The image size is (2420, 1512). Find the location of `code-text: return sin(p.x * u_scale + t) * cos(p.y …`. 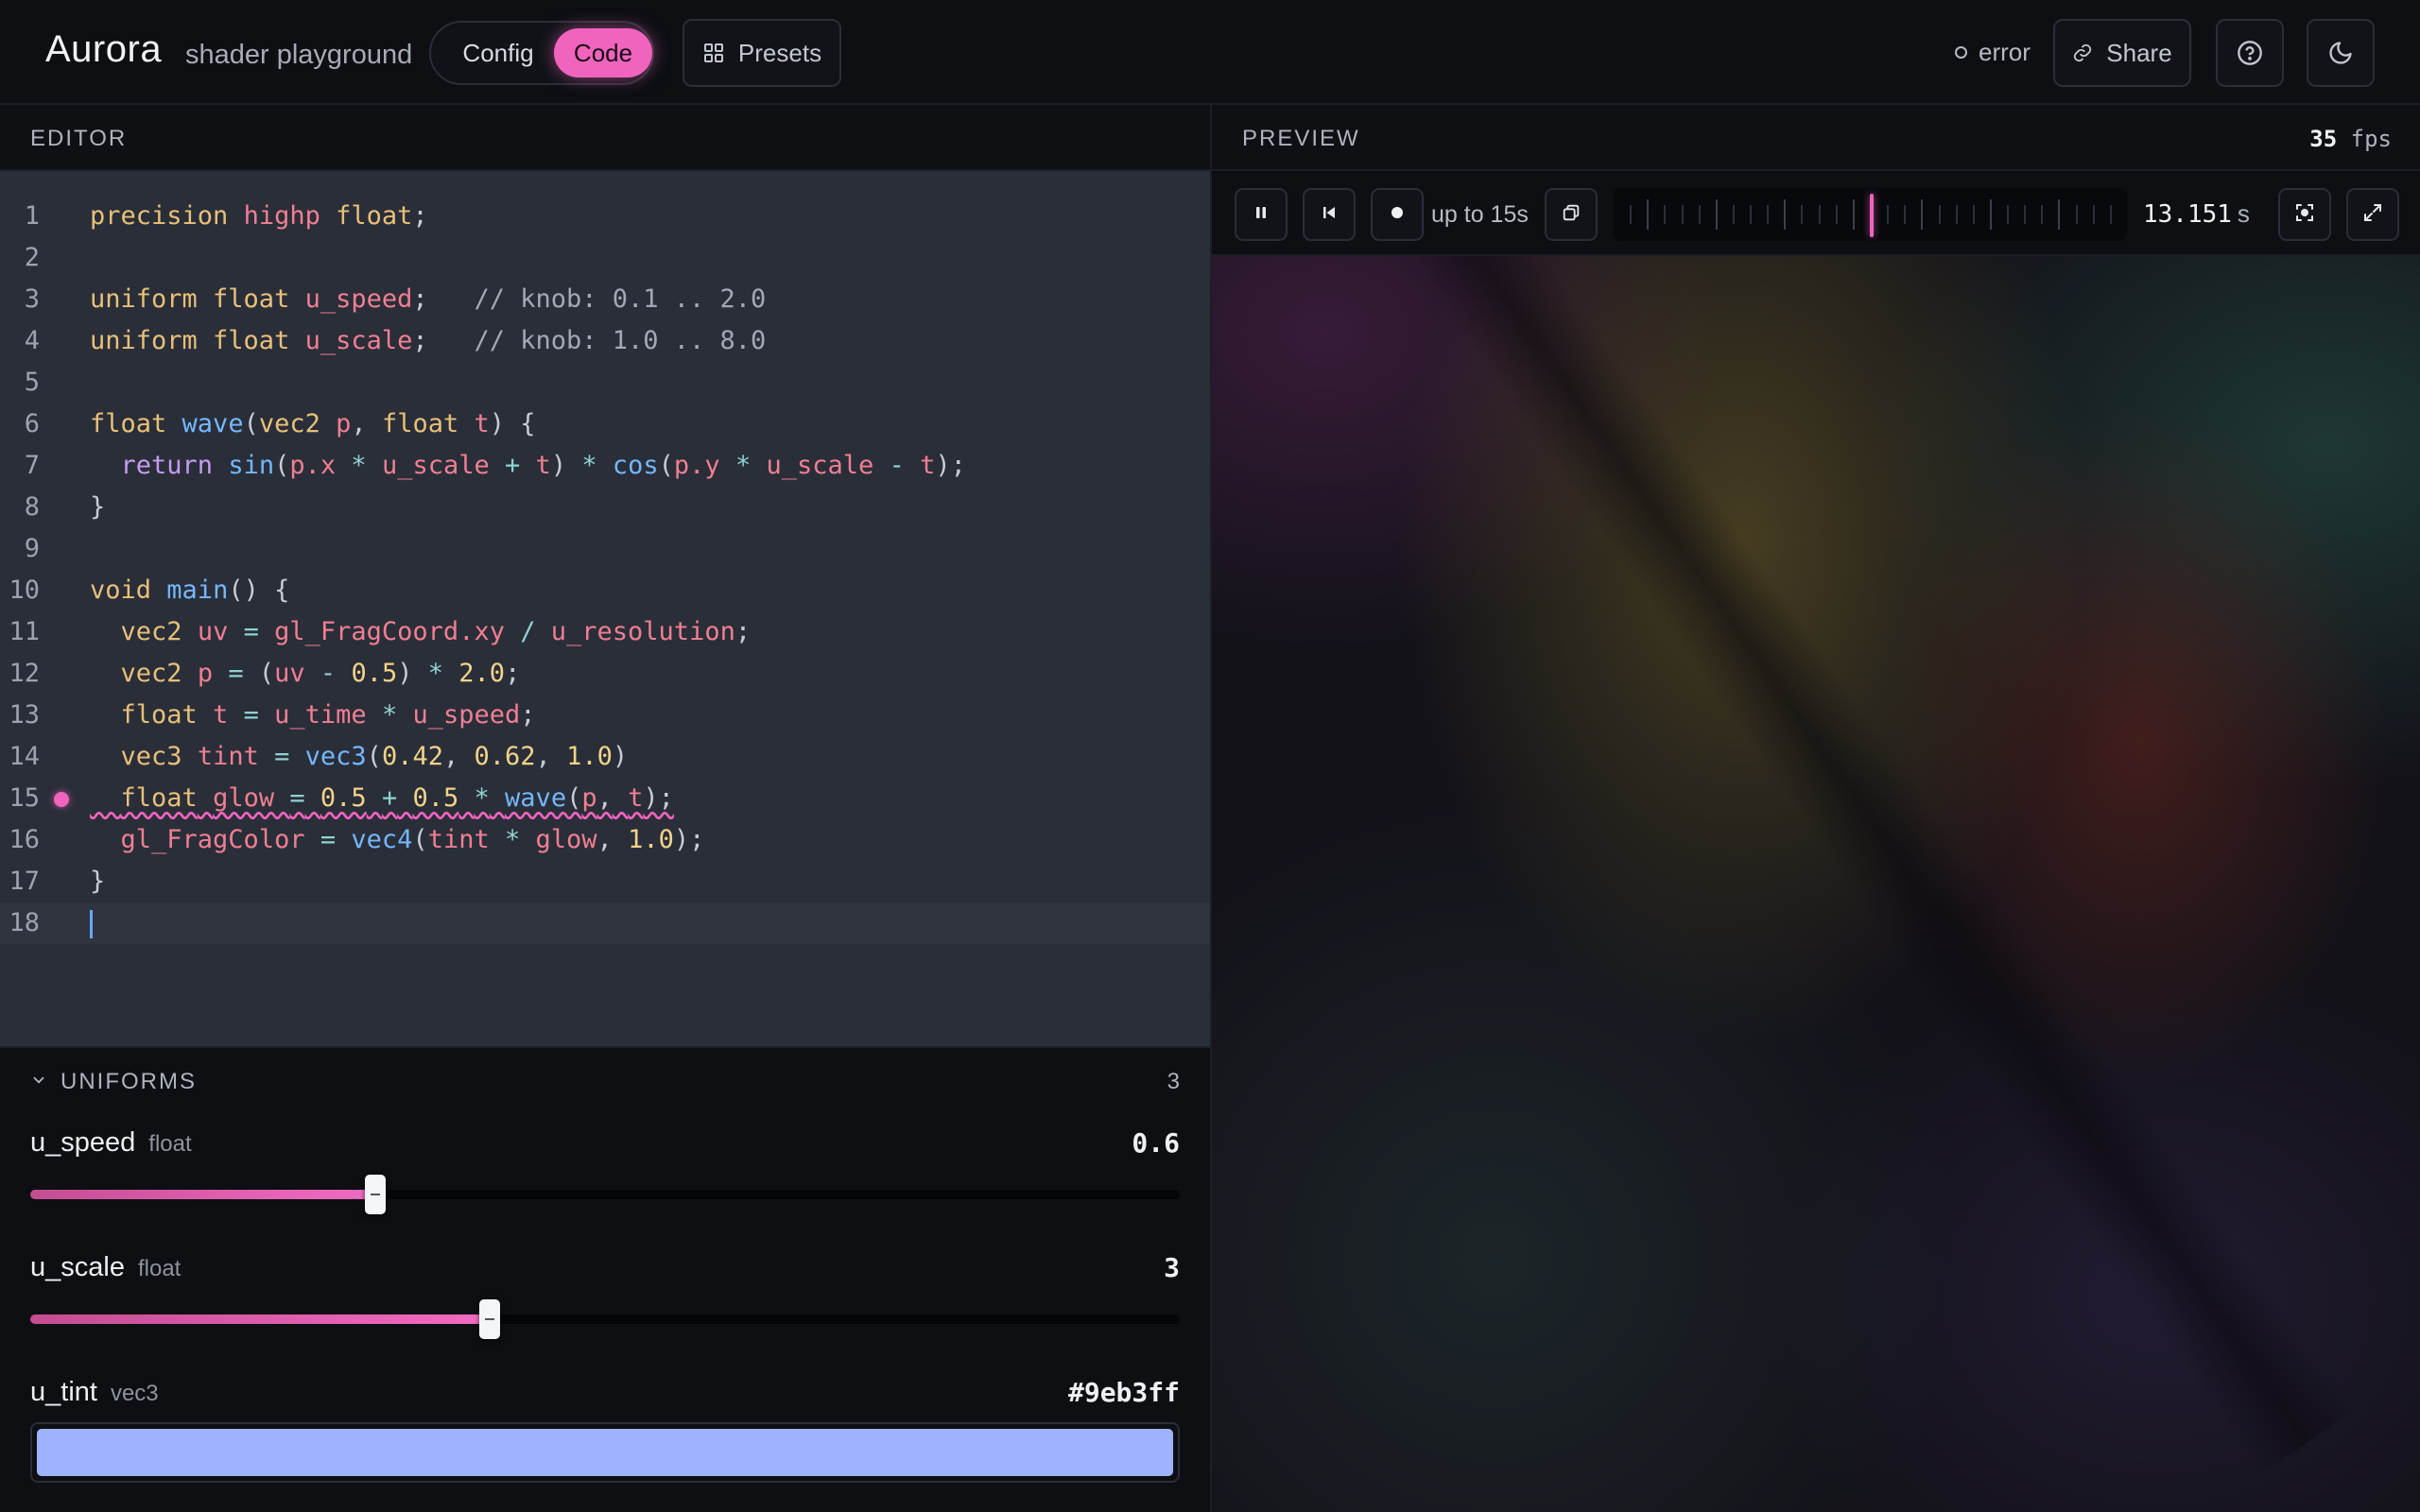

code-text: return sin(p.x * u_scale + t) * cos(p.y … is located at coordinates (543, 465).